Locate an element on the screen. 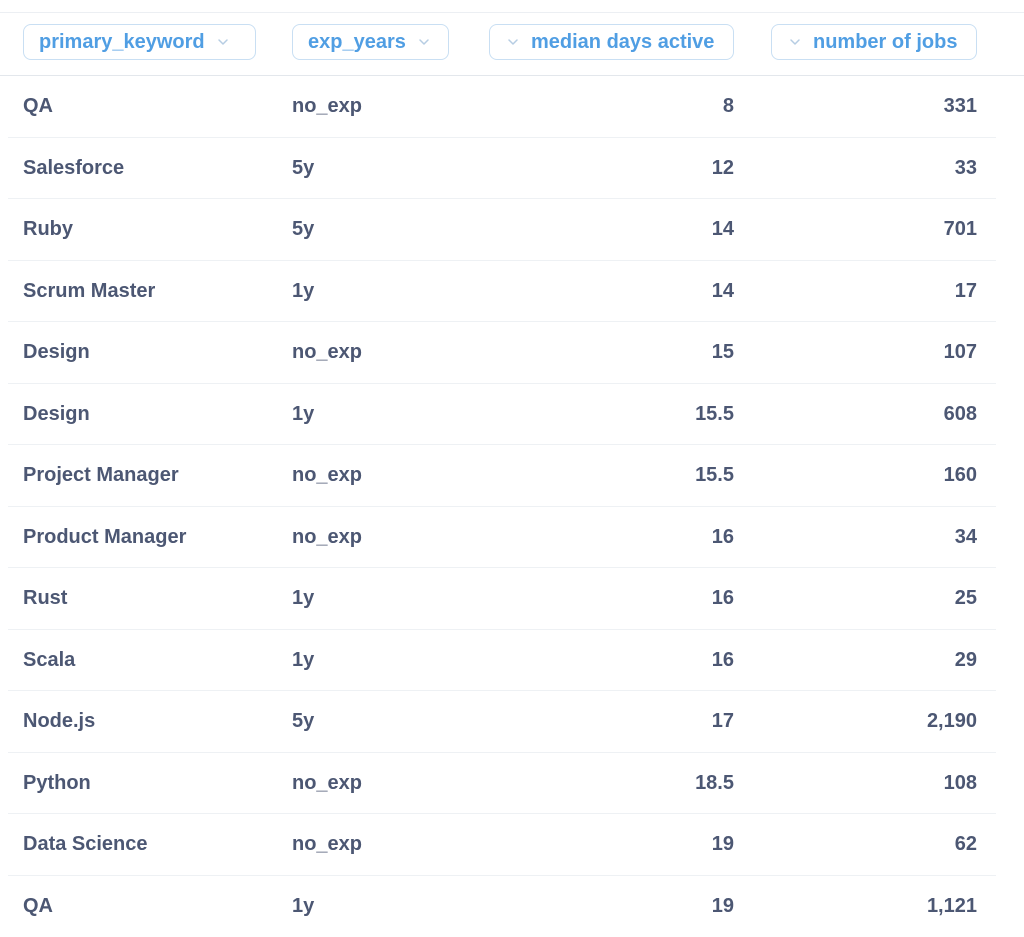 This screenshot has width=1024, height=937. table-row: Scala 1y 16 29 is located at coordinates (512, 661).